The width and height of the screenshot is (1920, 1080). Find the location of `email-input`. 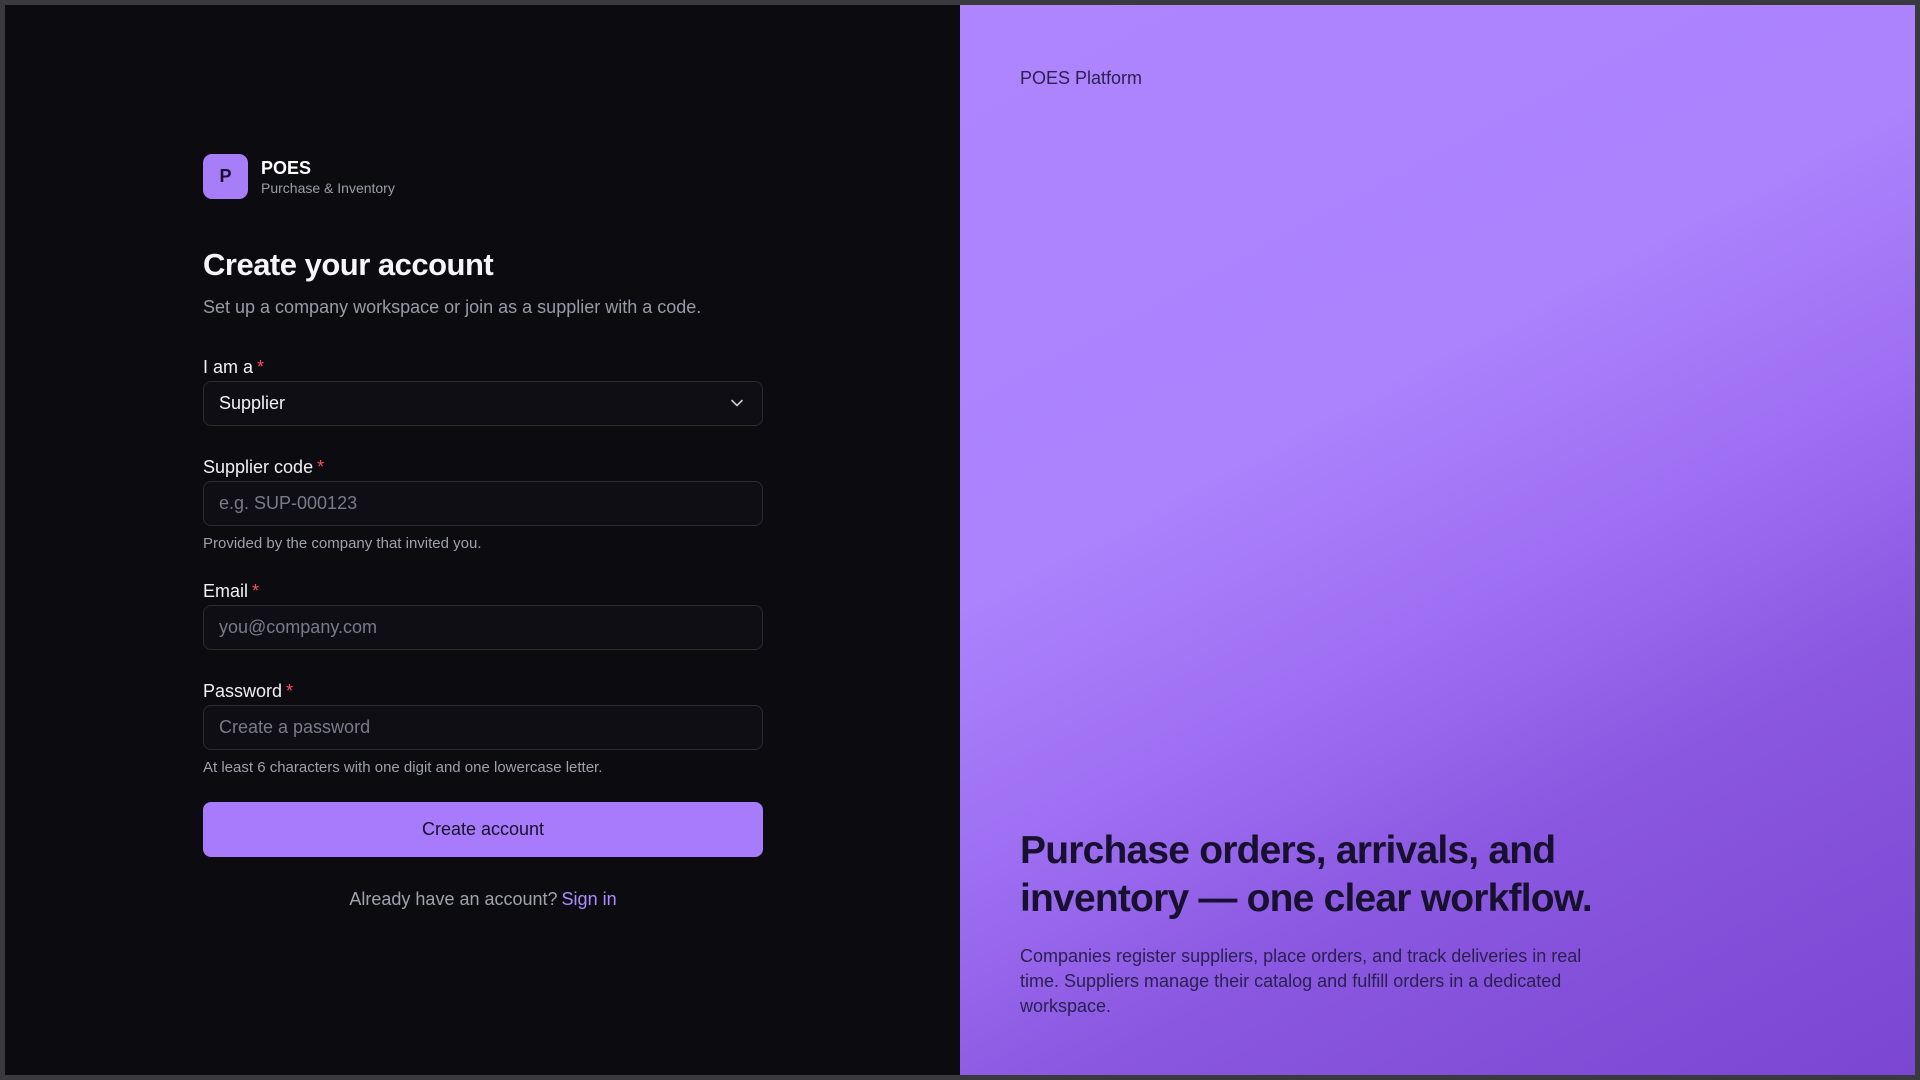

email-input is located at coordinates (483, 627).